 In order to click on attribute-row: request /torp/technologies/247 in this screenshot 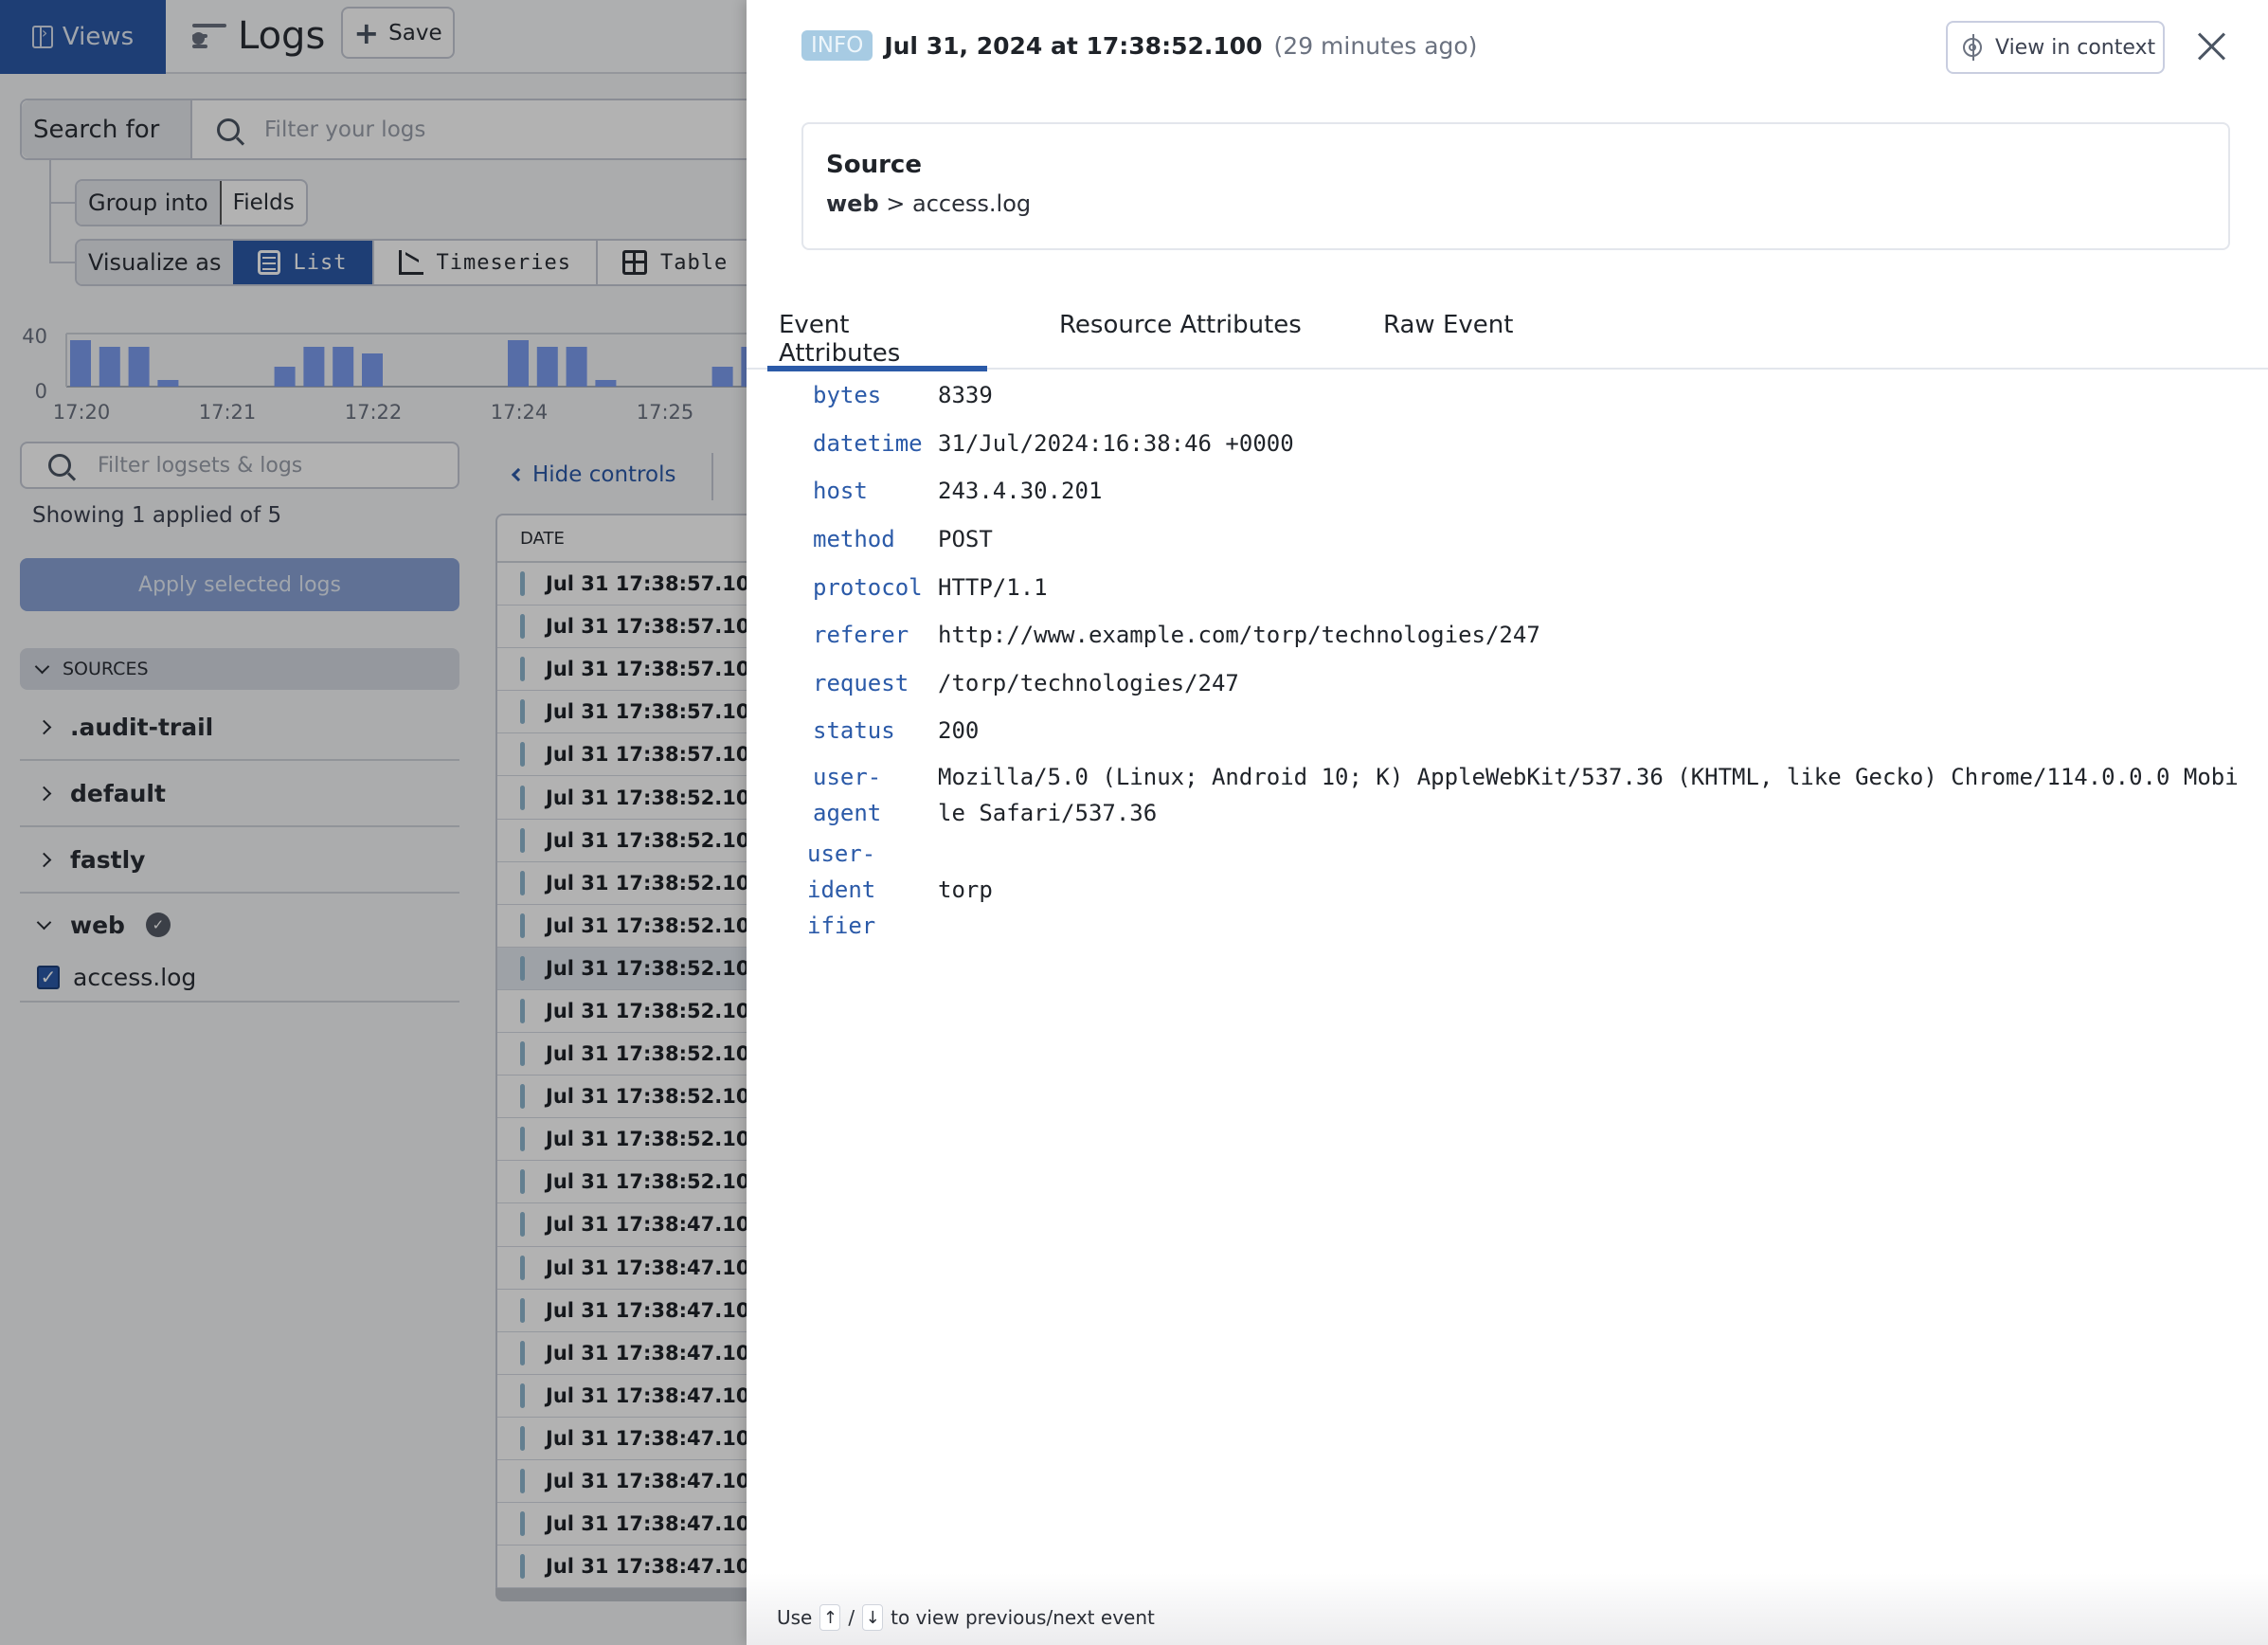, I will do `click(1507, 684)`.